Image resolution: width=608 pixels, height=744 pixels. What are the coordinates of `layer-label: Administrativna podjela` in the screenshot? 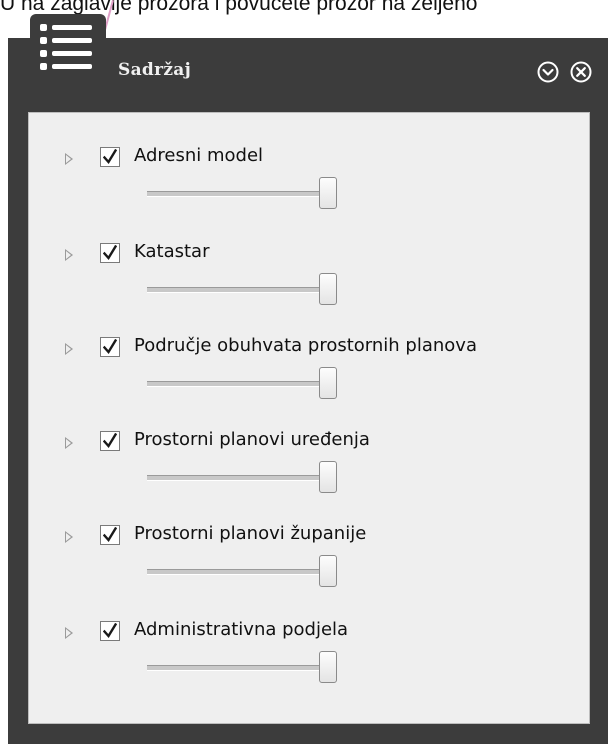 It's located at (241, 629).